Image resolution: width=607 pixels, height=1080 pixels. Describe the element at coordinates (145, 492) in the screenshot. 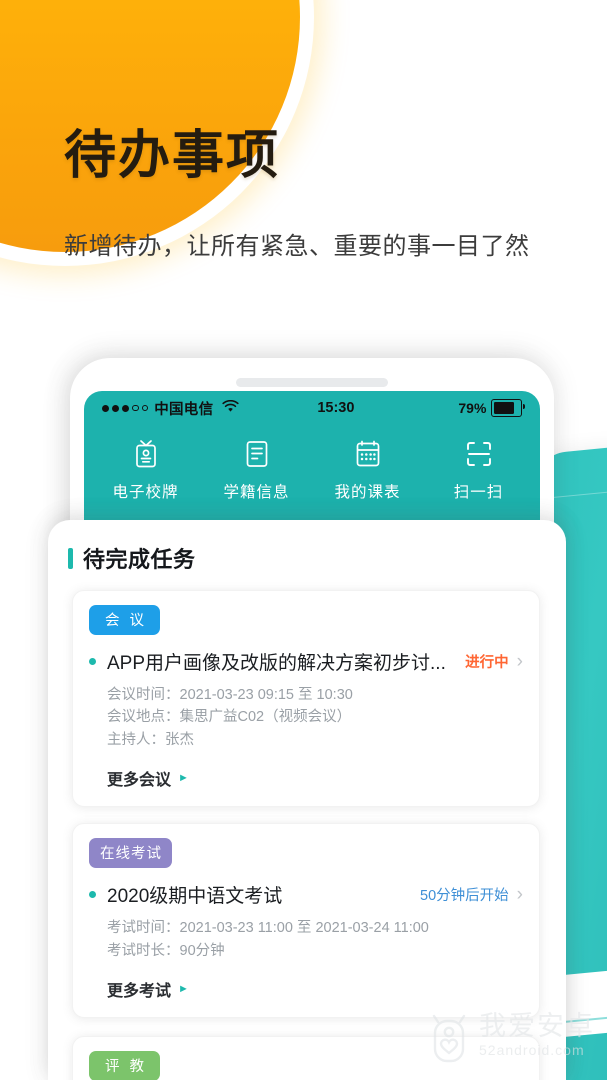

I see `quick-nav-label: 电子校牌` at that location.